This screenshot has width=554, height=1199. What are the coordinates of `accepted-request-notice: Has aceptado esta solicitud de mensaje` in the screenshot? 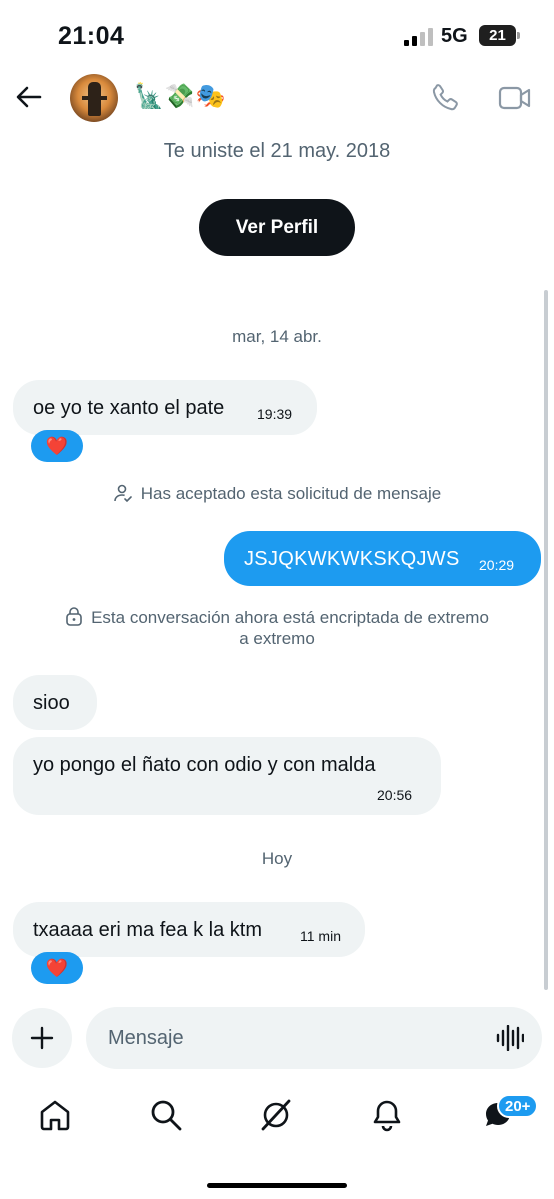 It's located at (277, 493).